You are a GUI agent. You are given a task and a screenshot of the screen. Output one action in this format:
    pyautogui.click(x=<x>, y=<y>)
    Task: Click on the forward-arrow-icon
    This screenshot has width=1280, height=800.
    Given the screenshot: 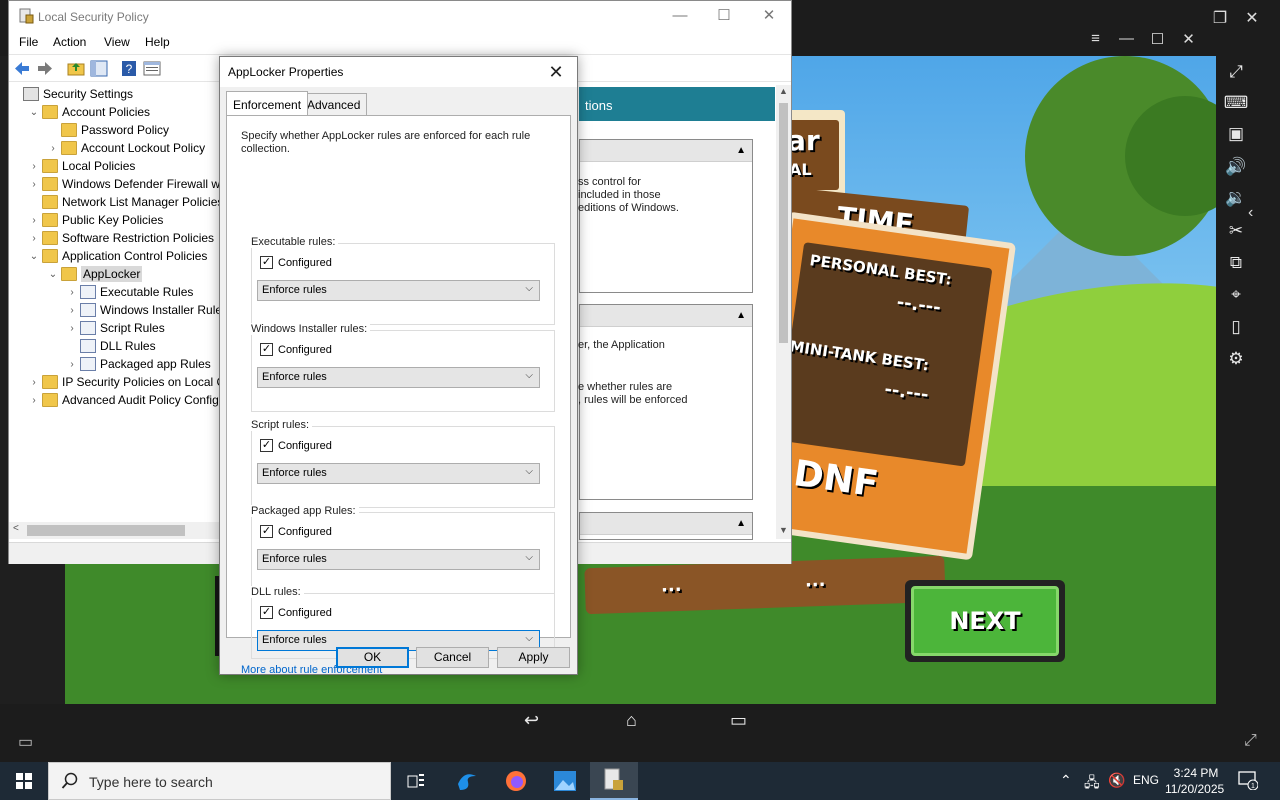 What is the action you would take?
    pyautogui.click(x=45, y=68)
    